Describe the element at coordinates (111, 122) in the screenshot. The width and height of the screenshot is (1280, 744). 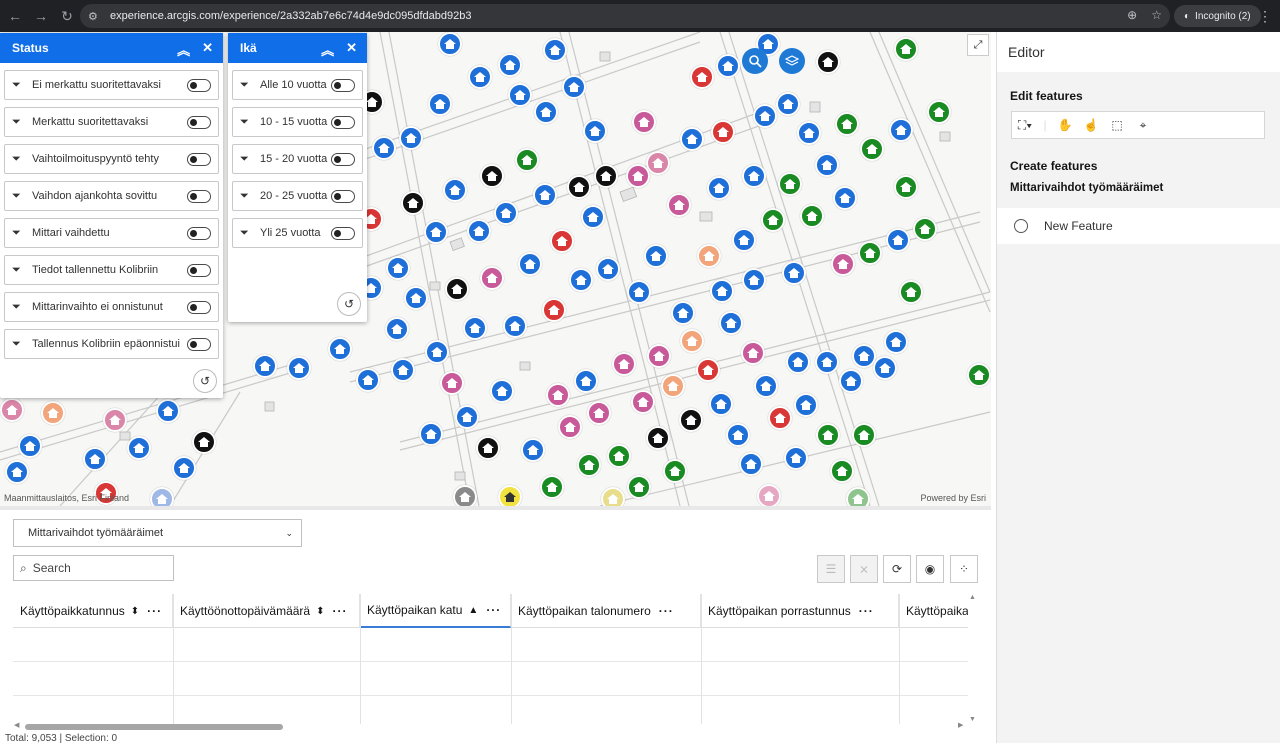
I see `filter-row: ⏷ Merkattu suoritettavaksi` at that location.